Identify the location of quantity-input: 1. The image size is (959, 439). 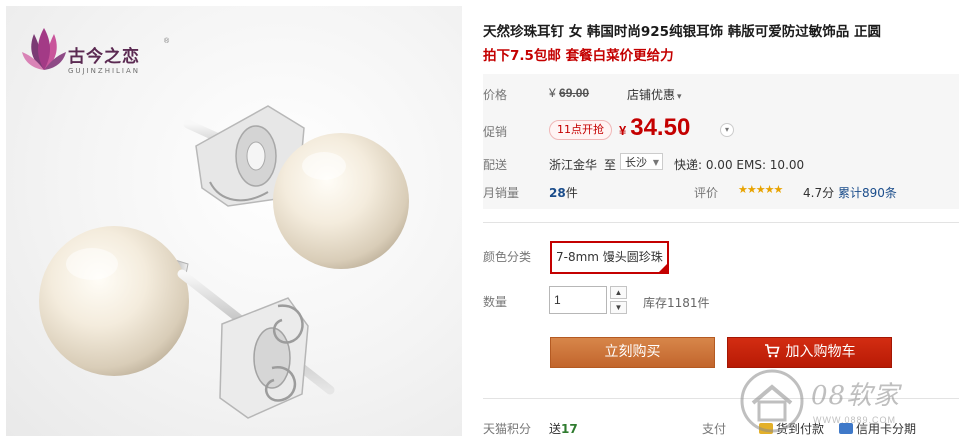
(578, 300).